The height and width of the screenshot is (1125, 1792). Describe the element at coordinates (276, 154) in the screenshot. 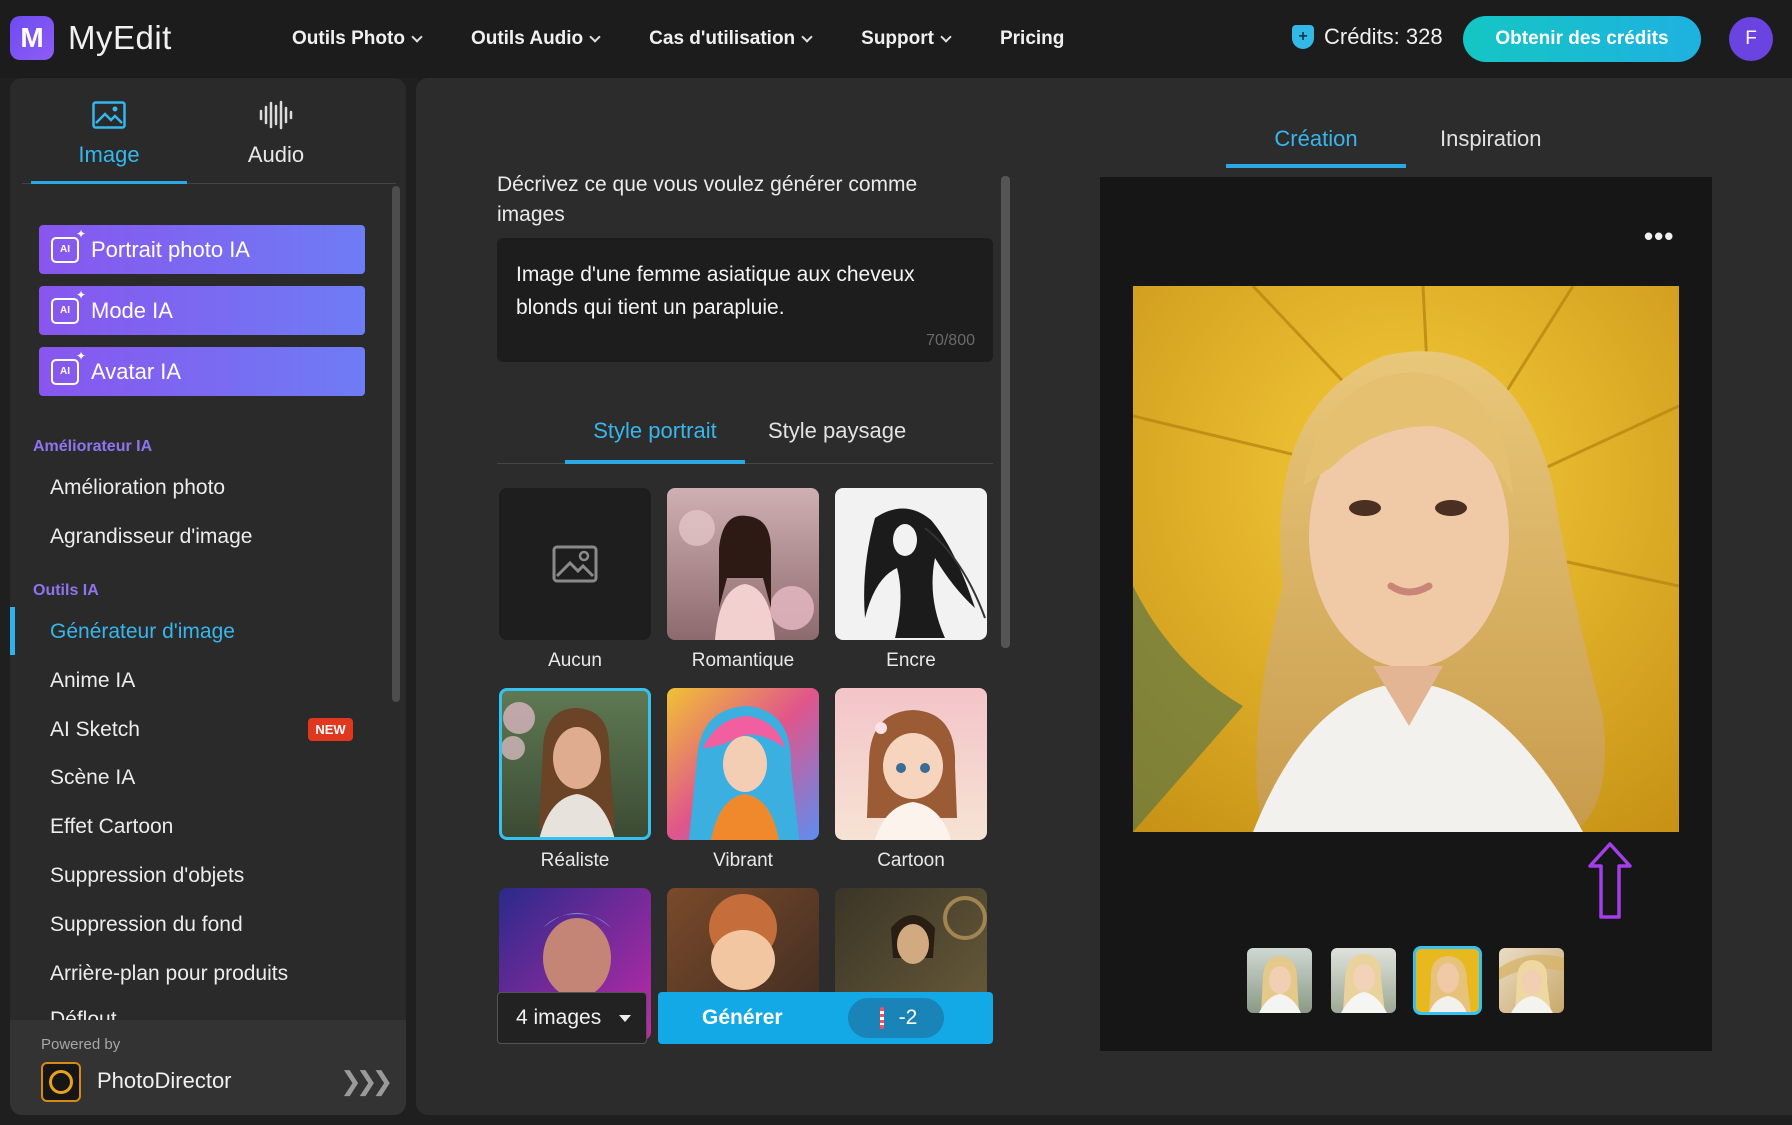

I see `tab-audio-label: Audio` at that location.